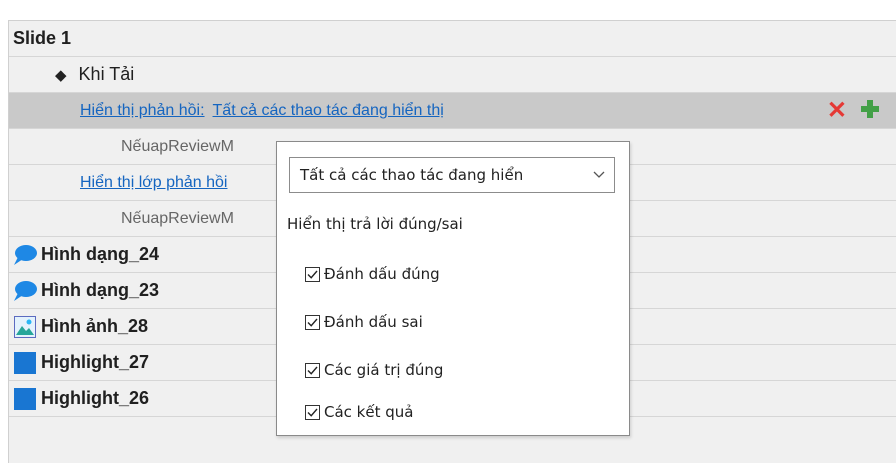 The height and width of the screenshot is (463, 896). What do you see at coordinates (870, 111) in the screenshot?
I see `add-icon` at bounding box center [870, 111].